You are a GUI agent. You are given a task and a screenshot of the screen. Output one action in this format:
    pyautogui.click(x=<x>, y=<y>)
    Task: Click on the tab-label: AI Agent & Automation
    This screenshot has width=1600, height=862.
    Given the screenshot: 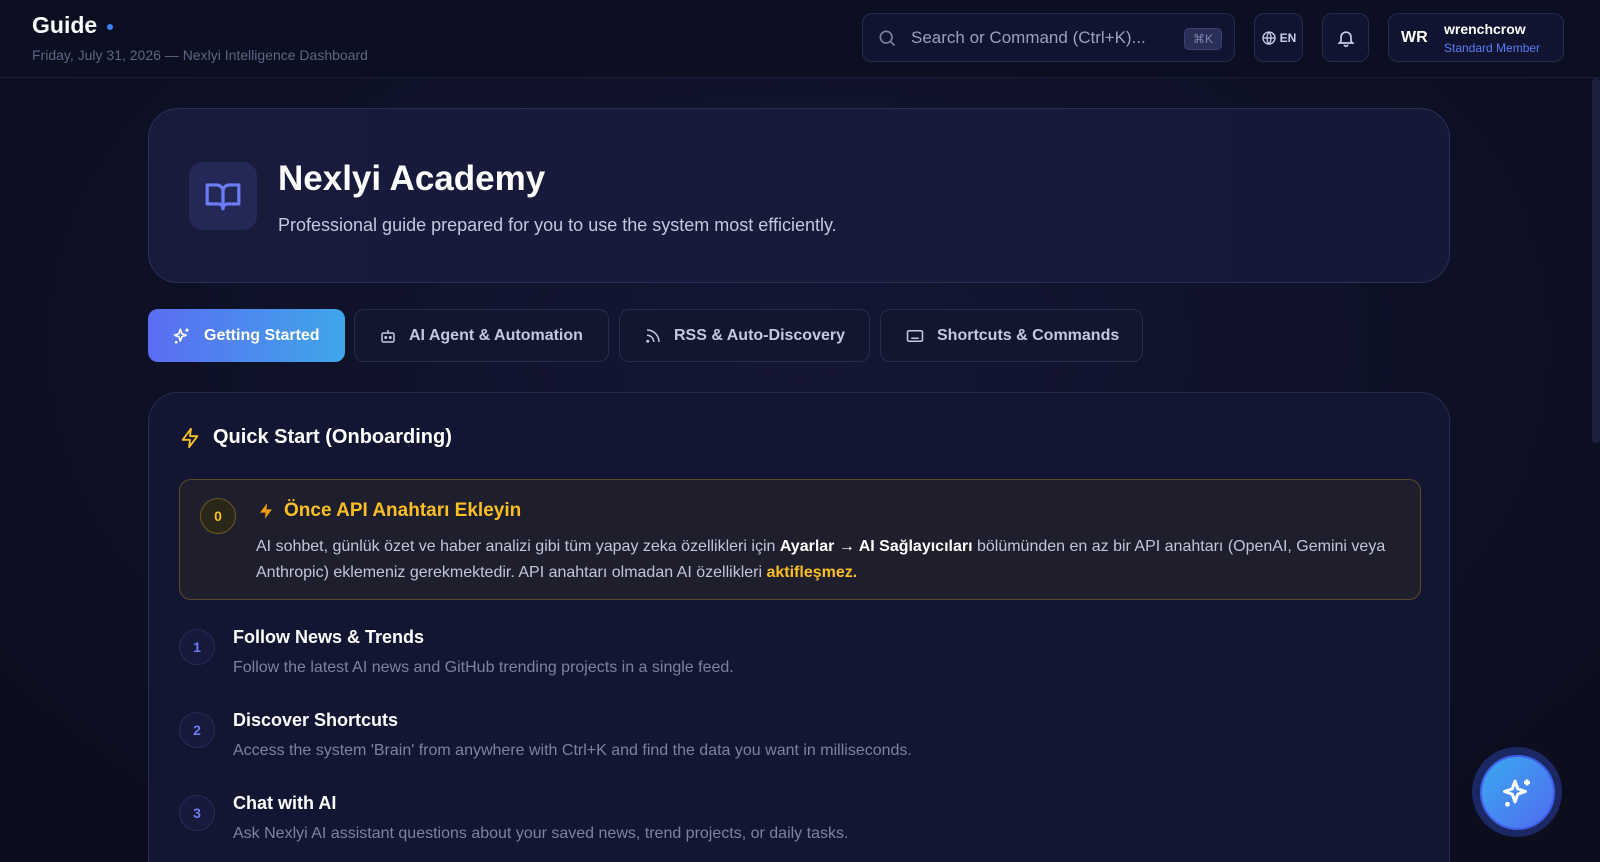 What is the action you would take?
    pyautogui.click(x=496, y=335)
    